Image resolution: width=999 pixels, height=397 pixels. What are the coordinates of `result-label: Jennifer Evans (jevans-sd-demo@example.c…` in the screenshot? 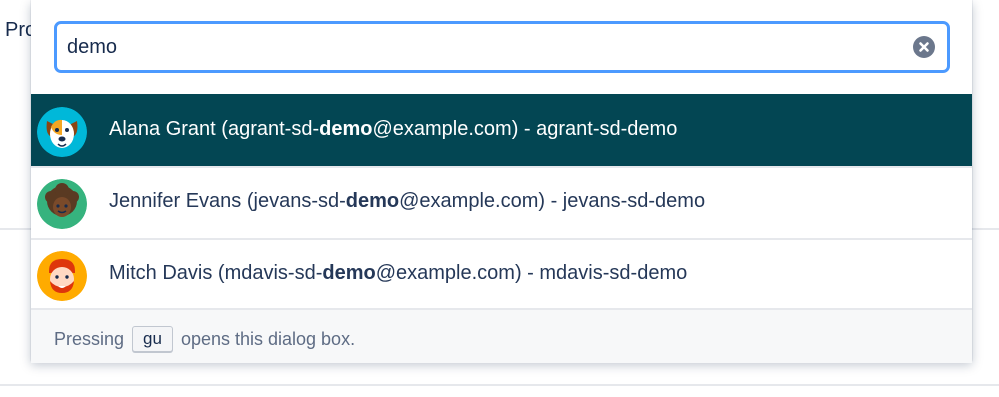 It's located at (407, 201).